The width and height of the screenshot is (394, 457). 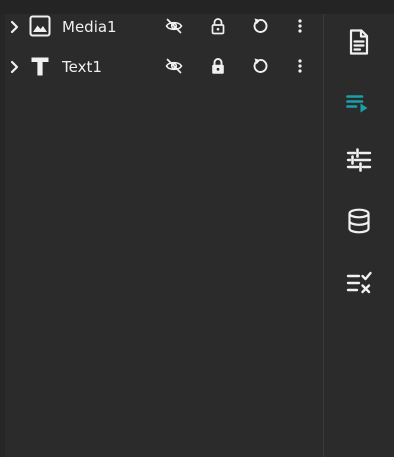 I want to click on sidebar-item-checklist, so click(x=359, y=282).